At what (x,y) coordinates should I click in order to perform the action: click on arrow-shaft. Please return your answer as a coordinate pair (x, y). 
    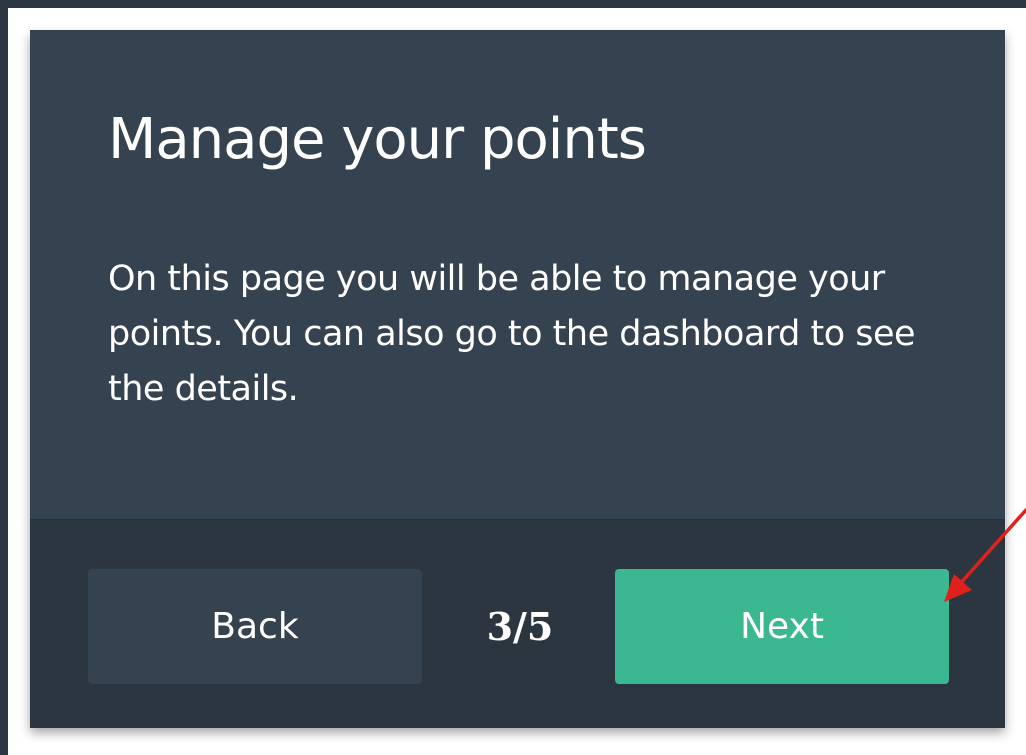
    Looking at the image, I should click on (991, 548).